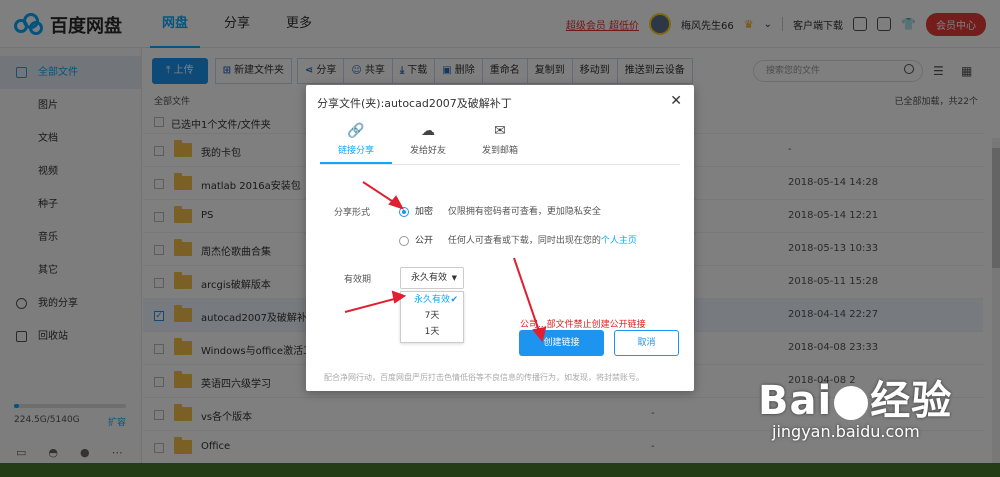 The height and width of the screenshot is (477, 1000). What do you see at coordinates (424, 241) in the screenshot?
I see `public-label: 公开` at bounding box center [424, 241].